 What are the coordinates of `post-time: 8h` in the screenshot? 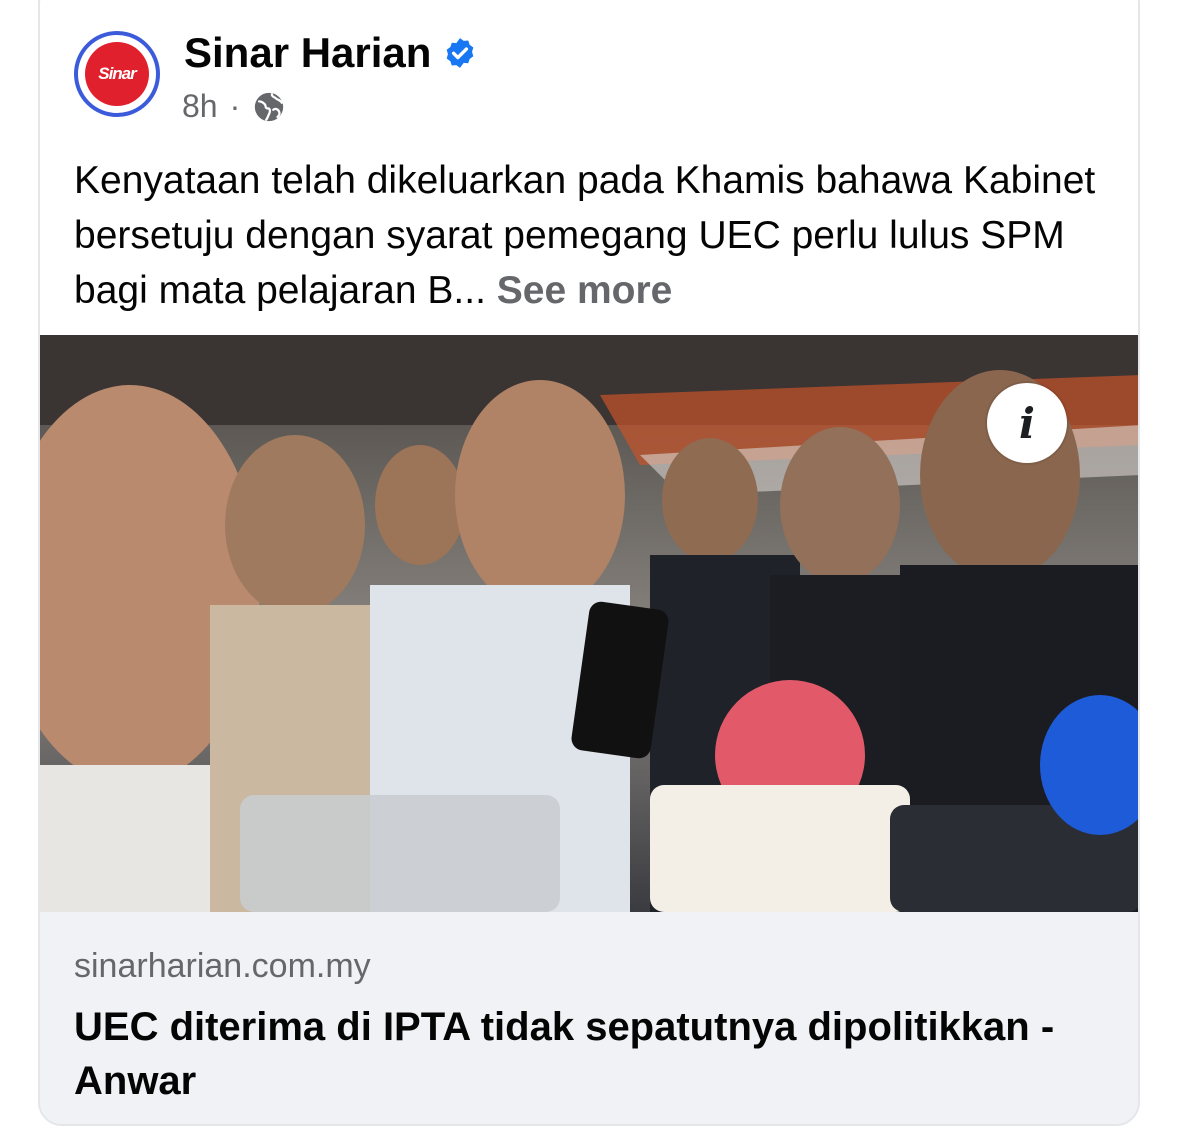 It's located at (200, 106).